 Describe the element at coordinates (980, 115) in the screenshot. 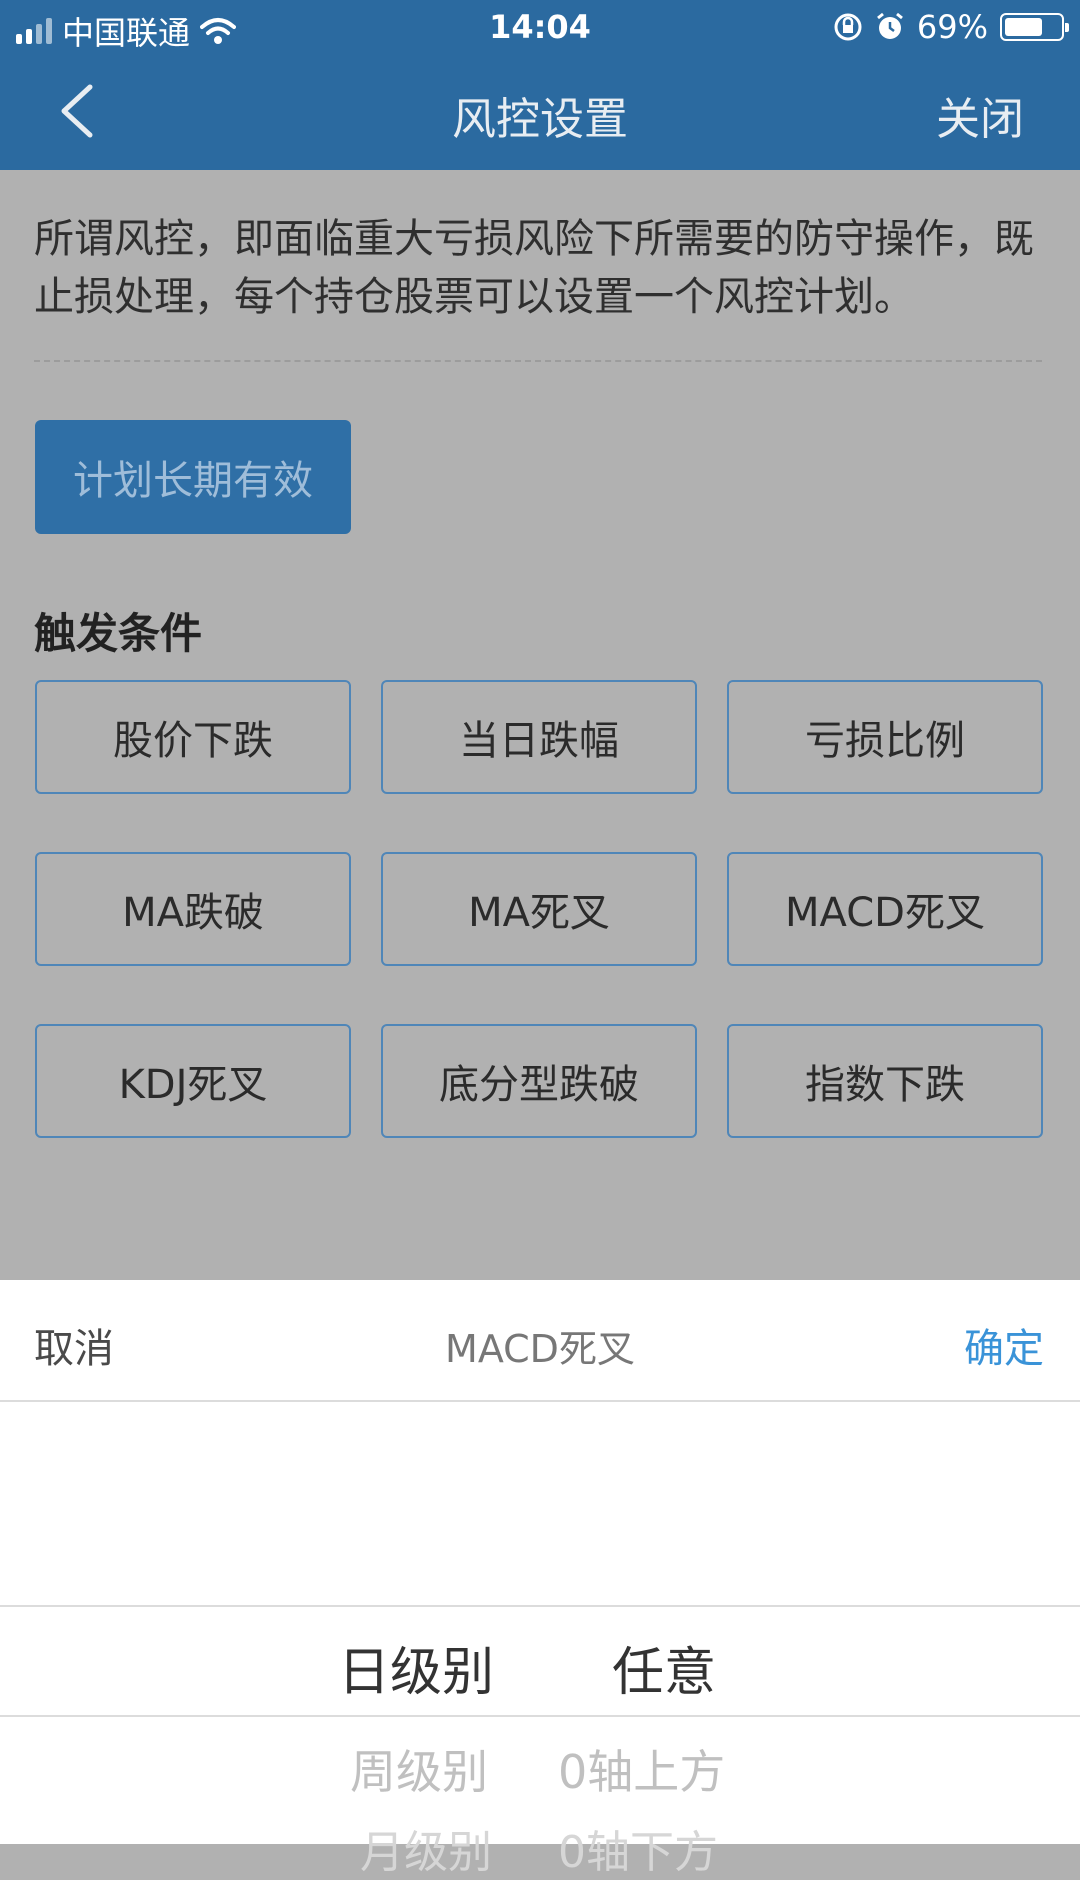

I see `close-button: 关闭` at that location.